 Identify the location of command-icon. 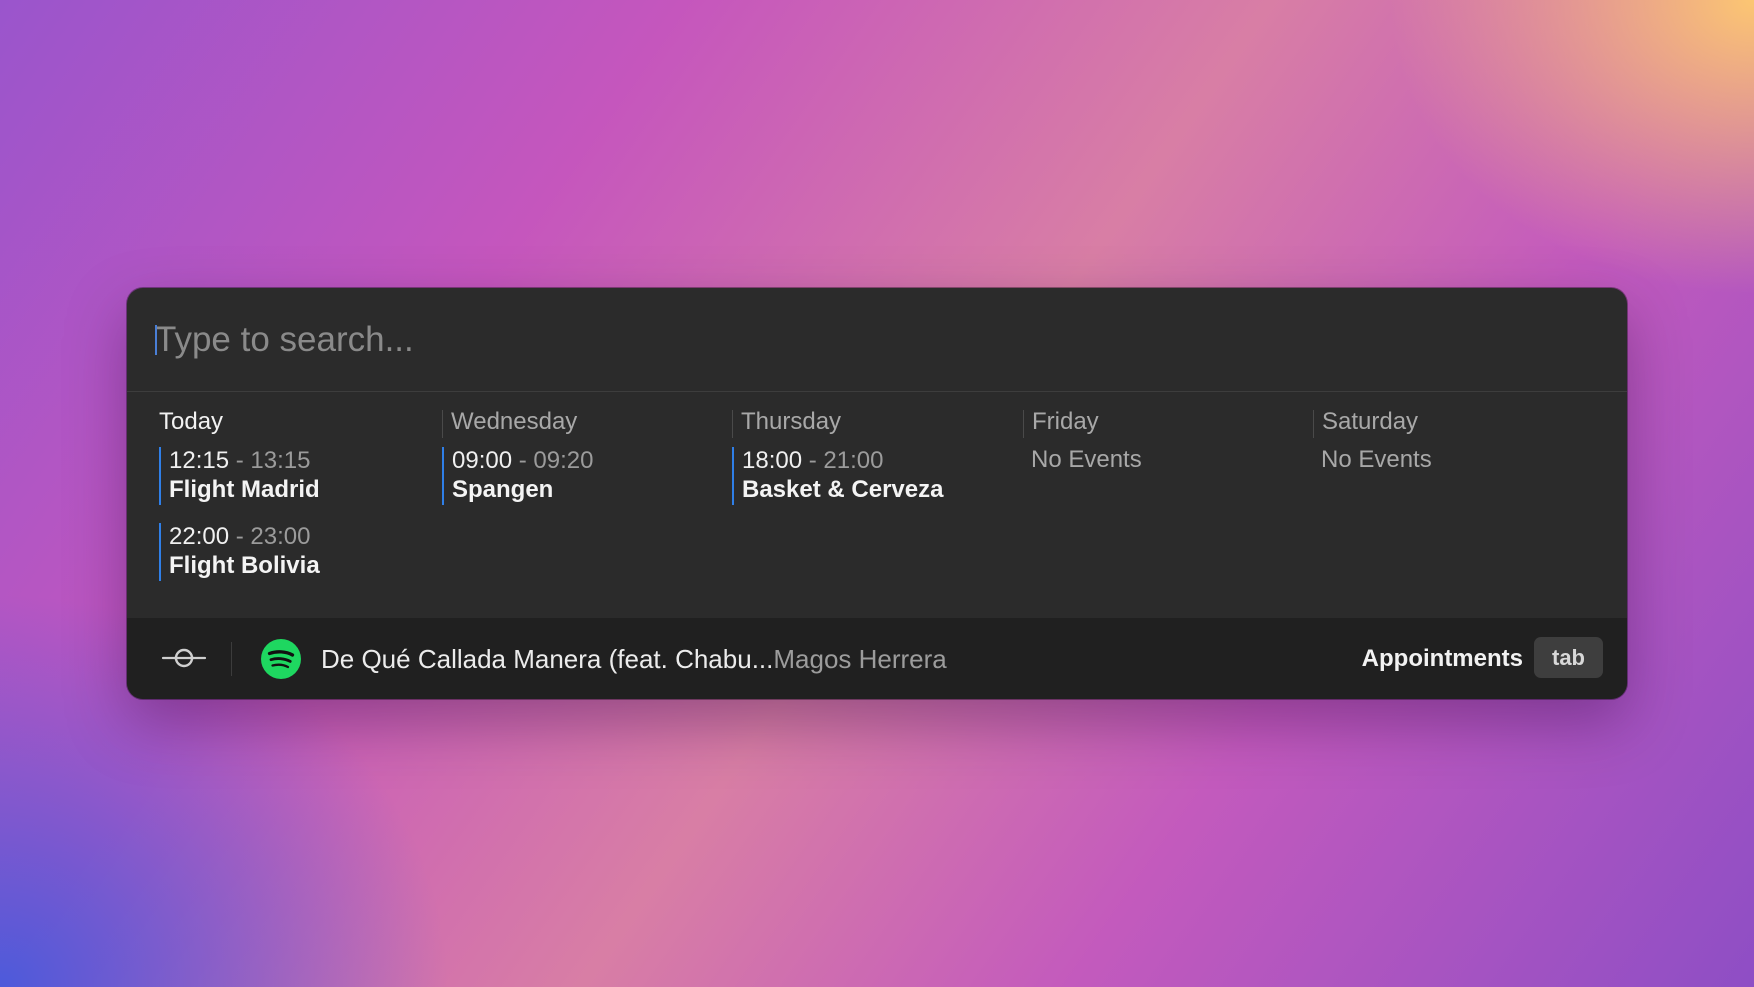
(184, 658).